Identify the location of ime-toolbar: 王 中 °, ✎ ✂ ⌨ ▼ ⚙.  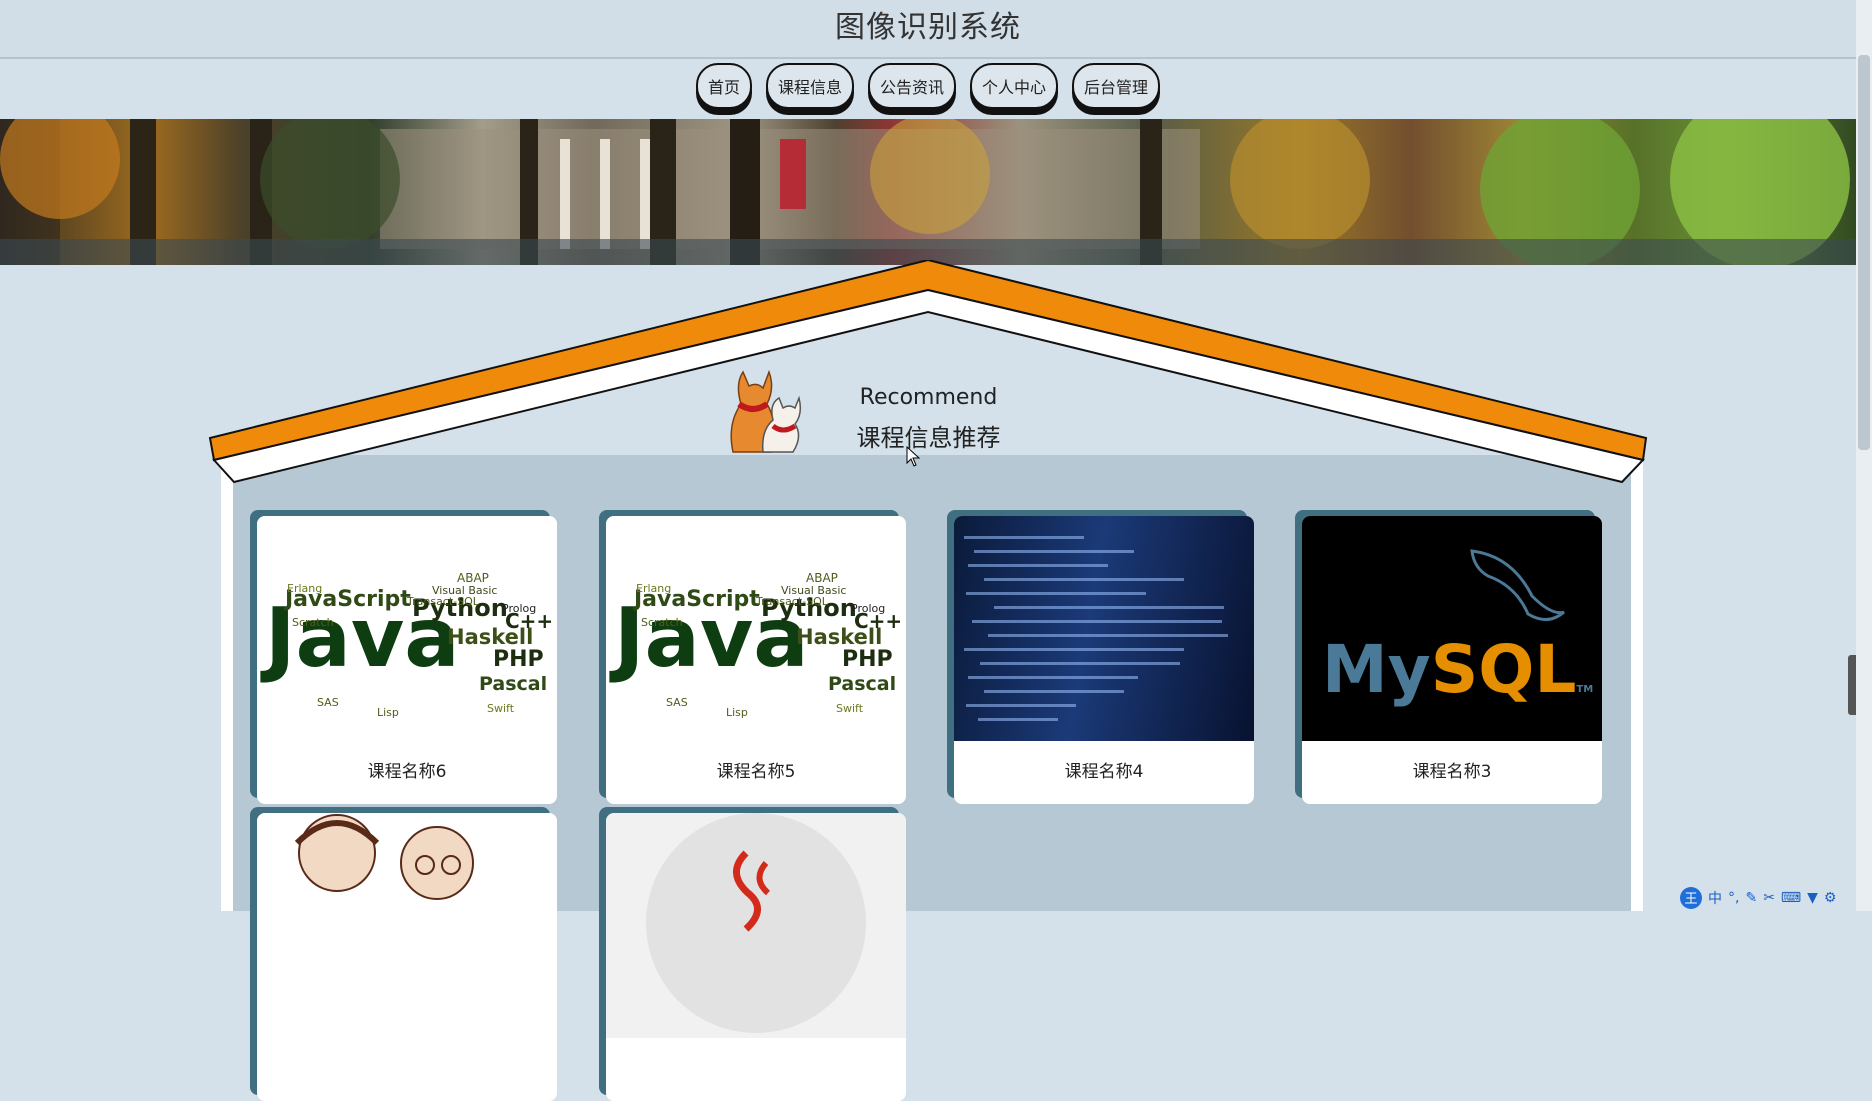
(1768, 897).